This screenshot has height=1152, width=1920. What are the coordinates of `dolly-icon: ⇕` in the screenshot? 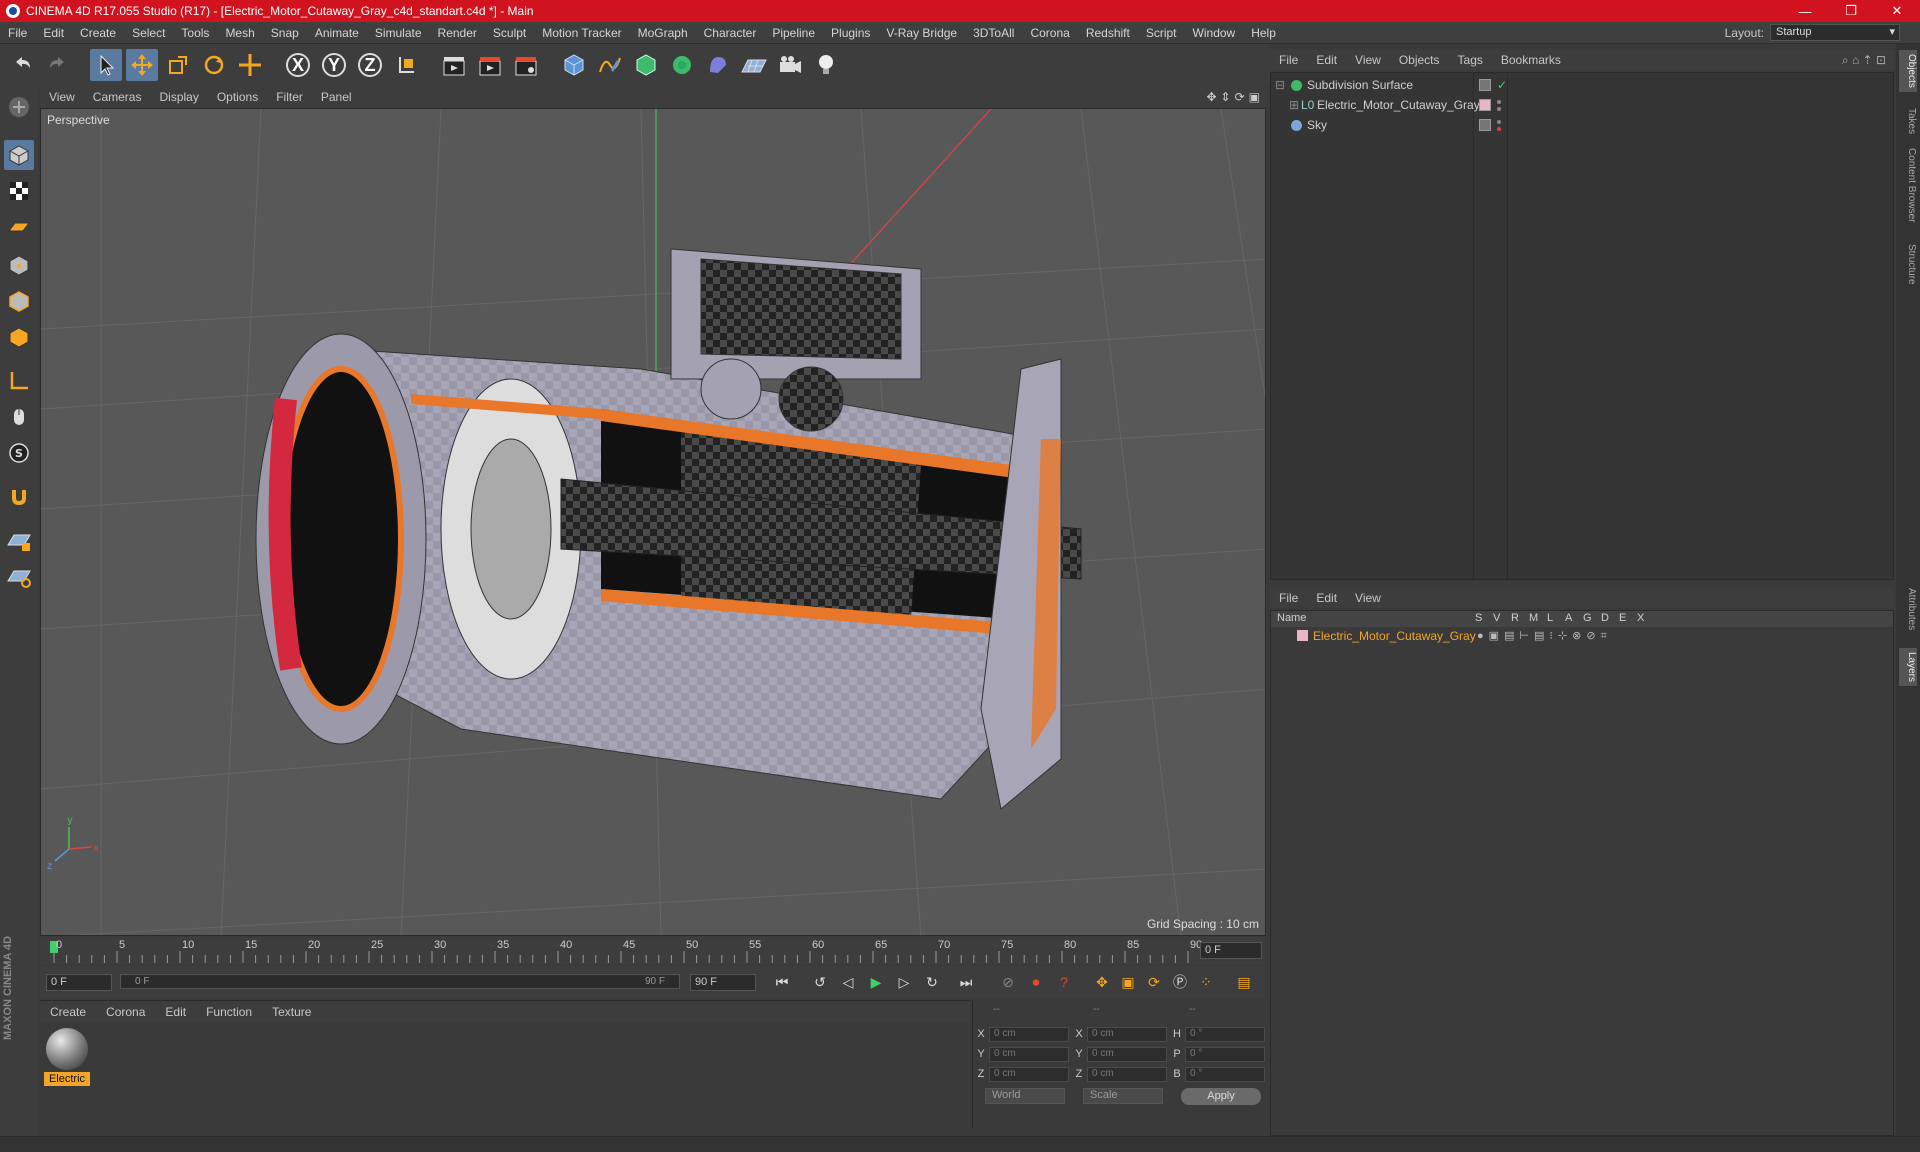 It's located at (1226, 97).